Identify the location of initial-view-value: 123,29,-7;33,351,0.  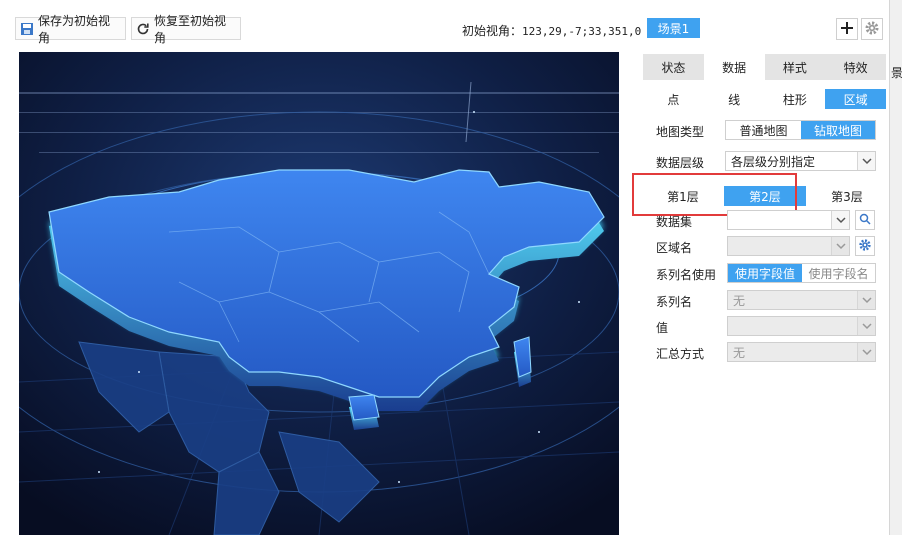
(582, 31).